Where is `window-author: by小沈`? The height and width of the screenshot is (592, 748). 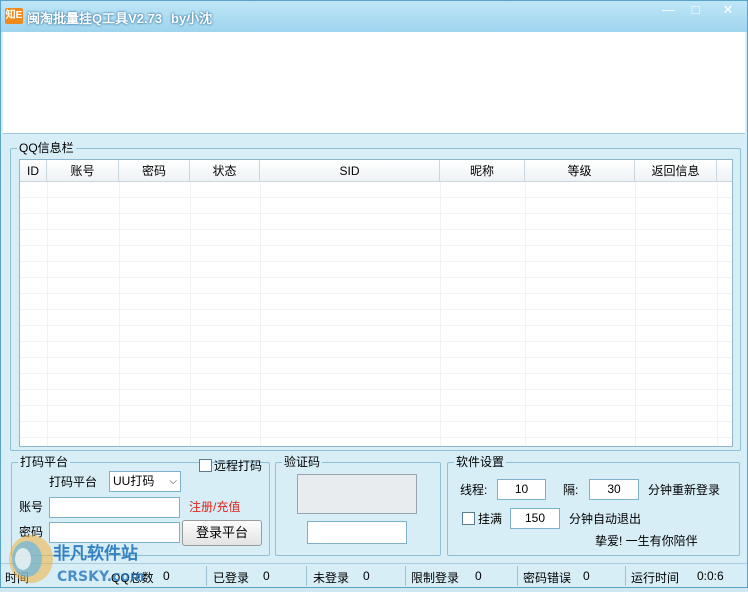
window-author: by小沈 is located at coordinates (192, 18).